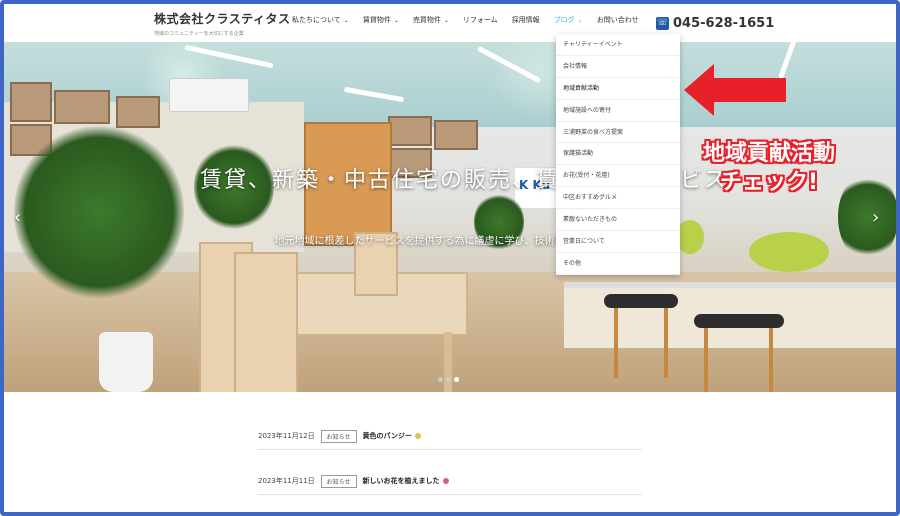  What do you see at coordinates (769, 169) in the screenshot?
I see `annotation-callout: 地域貢献活動 チェック!` at bounding box center [769, 169].